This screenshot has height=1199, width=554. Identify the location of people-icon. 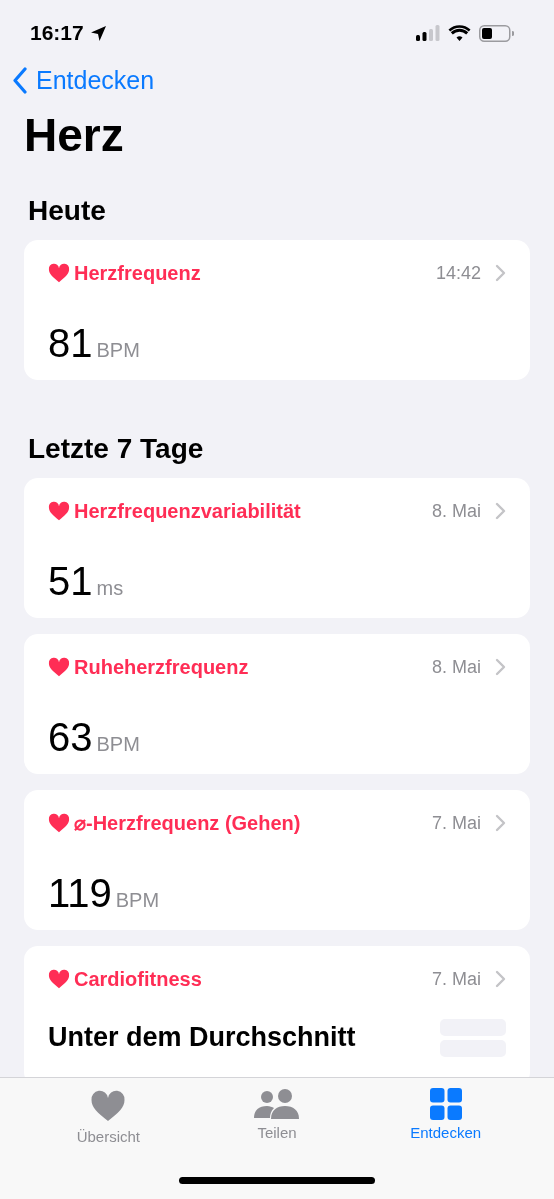
(277, 1104).